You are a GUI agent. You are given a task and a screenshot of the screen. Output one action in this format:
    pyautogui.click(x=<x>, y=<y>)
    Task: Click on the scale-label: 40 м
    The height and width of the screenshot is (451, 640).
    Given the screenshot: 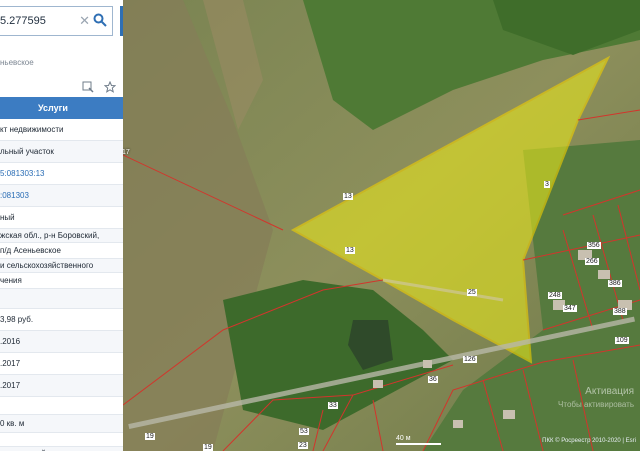 What is the action you would take?
    pyautogui.click(x=403, y=438)
    